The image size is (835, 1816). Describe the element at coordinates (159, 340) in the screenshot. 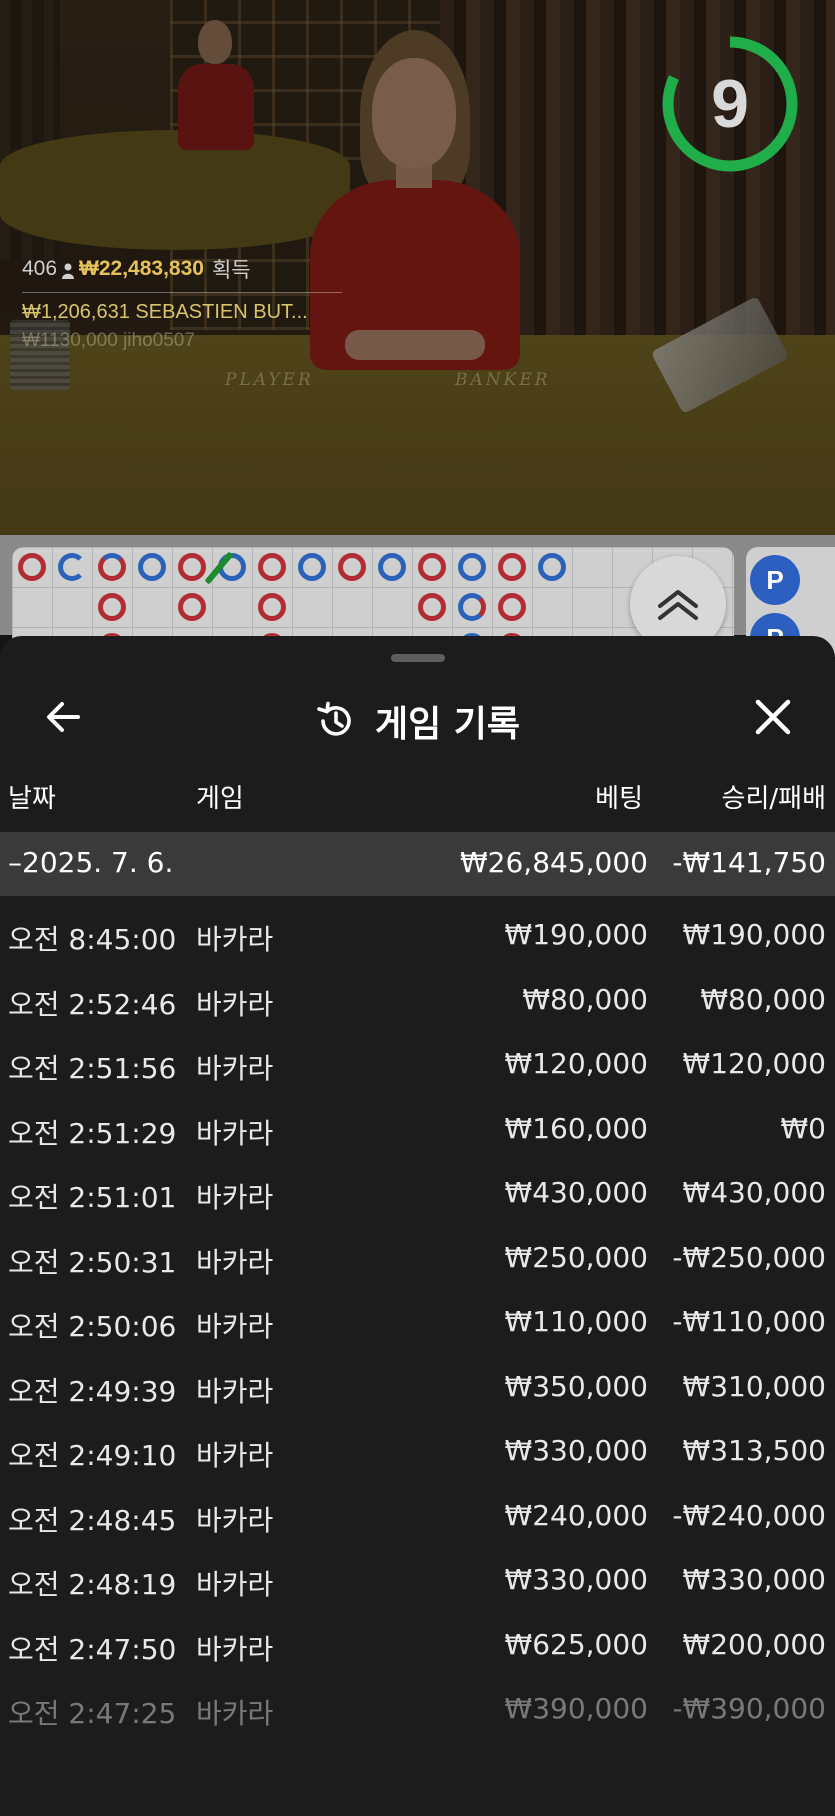

I see `top-winner-name: jiho0507` at that location.